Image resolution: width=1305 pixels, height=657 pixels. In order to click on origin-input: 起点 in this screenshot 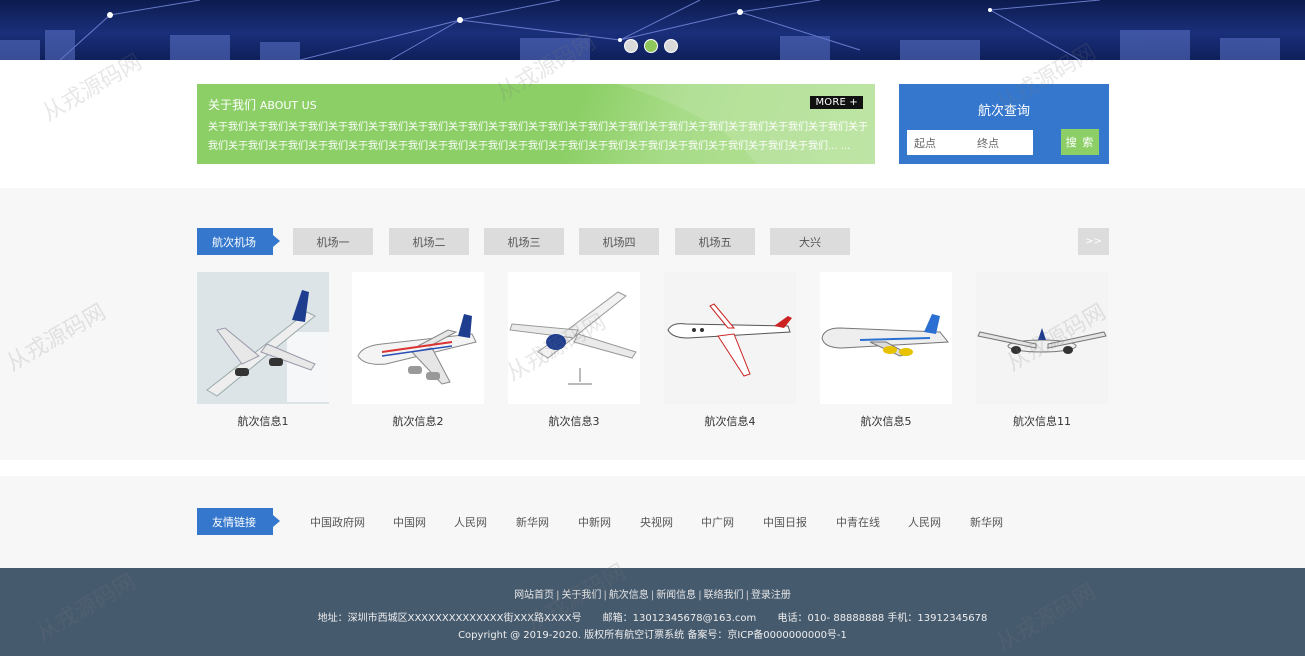, I will do `click(938, 143)`.